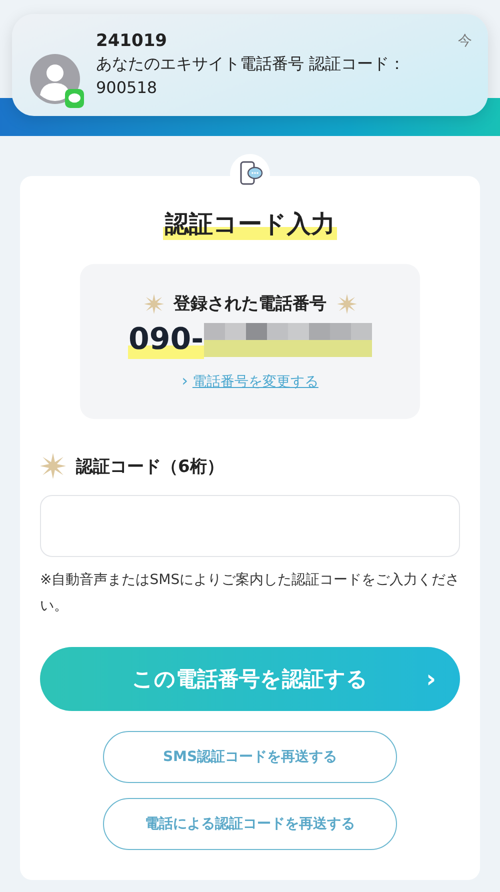 The height and width of the screenshot is (892, 500). What do you see at coordinates (58, 82) in the screenshot?
I see `avatar-icon` at bounding box center [58, 82].